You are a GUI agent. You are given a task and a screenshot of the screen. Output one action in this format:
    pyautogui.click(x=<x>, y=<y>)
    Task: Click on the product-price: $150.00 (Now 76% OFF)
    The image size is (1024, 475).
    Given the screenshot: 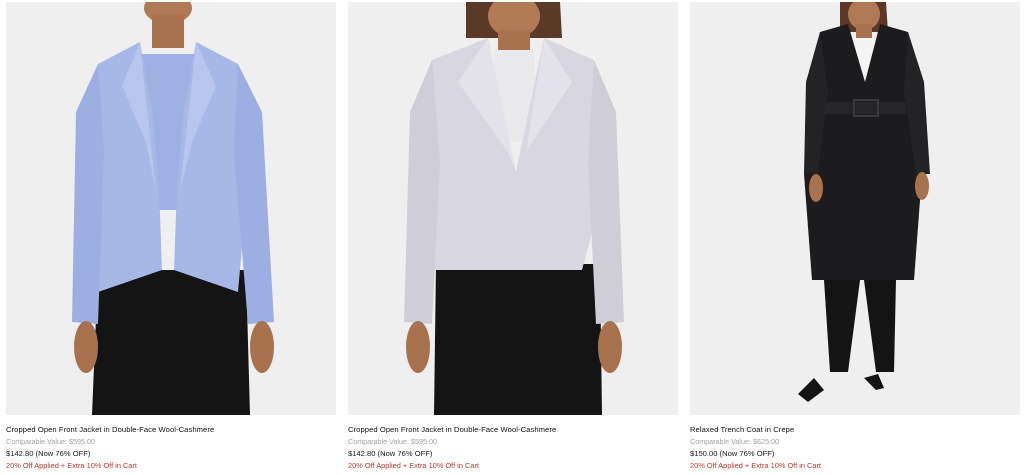 What is the action you would take?
    pyautogui.click(x=732, y=453)
    